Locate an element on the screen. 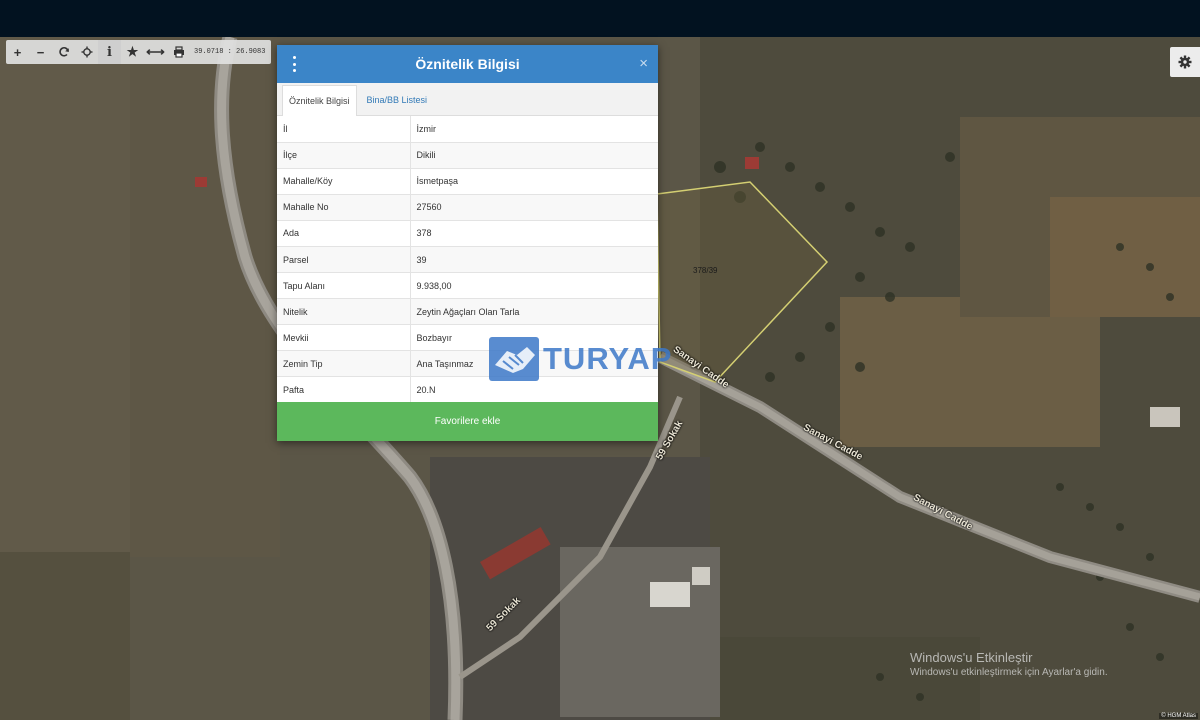 The width and height of the screenshot is (1200, 720). attribute-value: 39 is located at coordinates (534, 260).